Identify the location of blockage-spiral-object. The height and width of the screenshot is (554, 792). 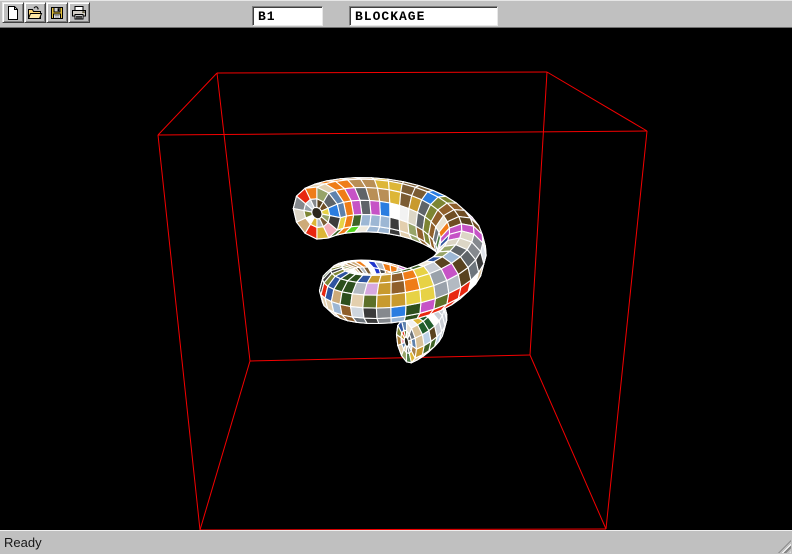
(389, 270).